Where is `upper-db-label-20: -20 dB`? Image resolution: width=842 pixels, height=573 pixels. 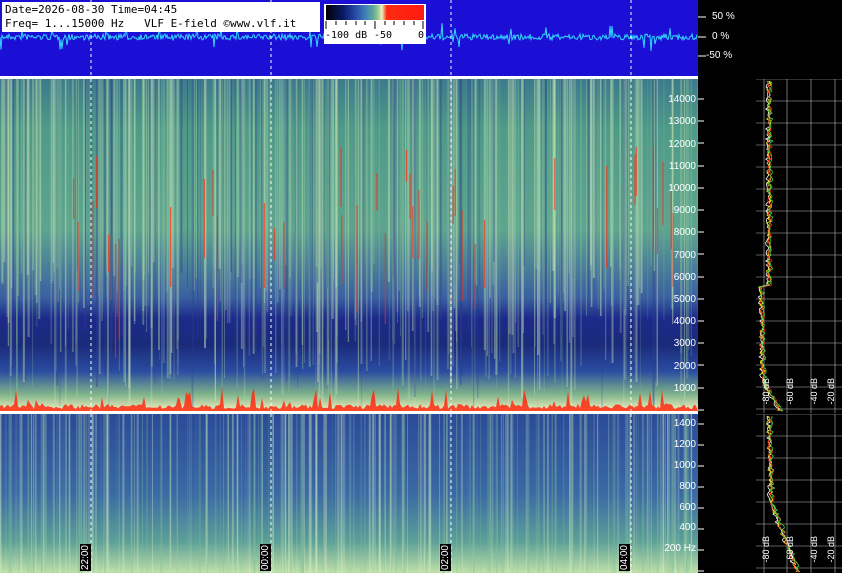
upper-db-label-20: -20 dB is located at coordinates (831, 391).